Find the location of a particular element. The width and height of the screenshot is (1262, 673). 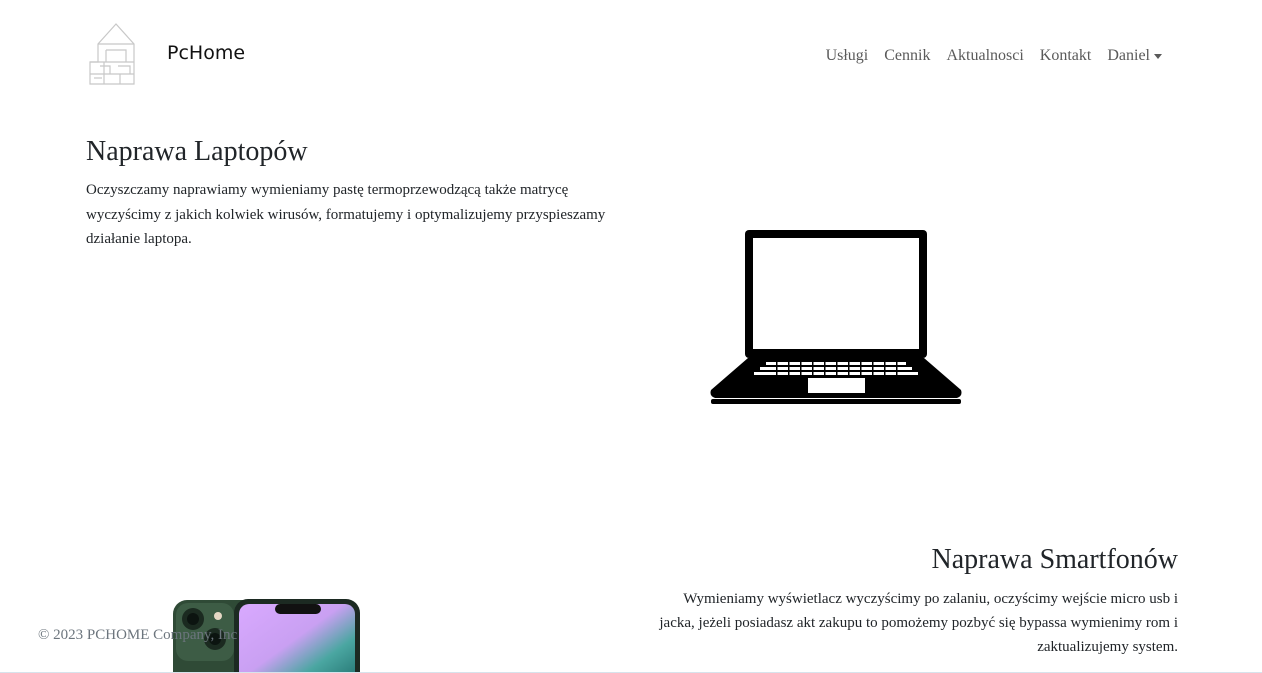

user-dropdown: Daniel is located at coordinates (1134, 56).